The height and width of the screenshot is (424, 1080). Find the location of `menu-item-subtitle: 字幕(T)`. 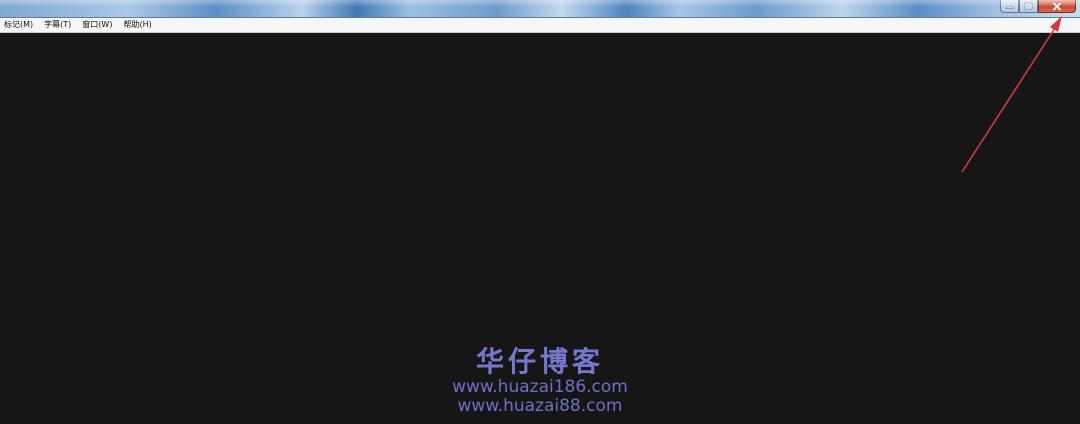

menu-item-subtitle: 字幕(T) is located at coordinates (57, 25).